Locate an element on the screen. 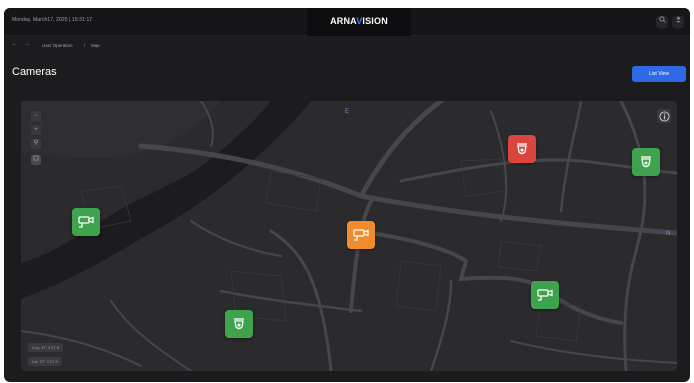 The height and width of the screenshot is (383, 694). forward-arrow-icon: → is located at coordinates (27, 44).